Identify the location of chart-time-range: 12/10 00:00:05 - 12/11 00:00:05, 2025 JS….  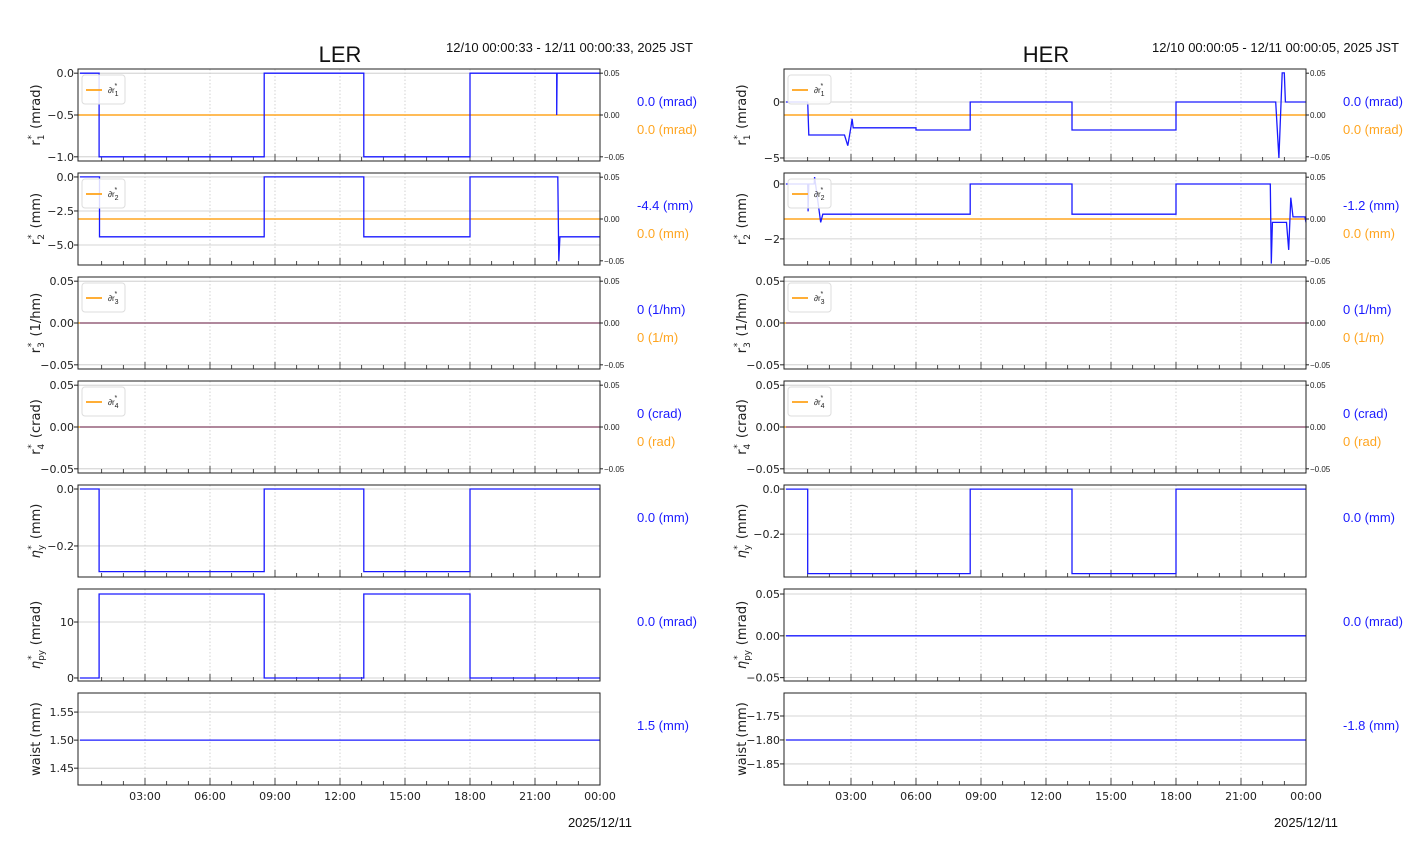
(1275, 47).